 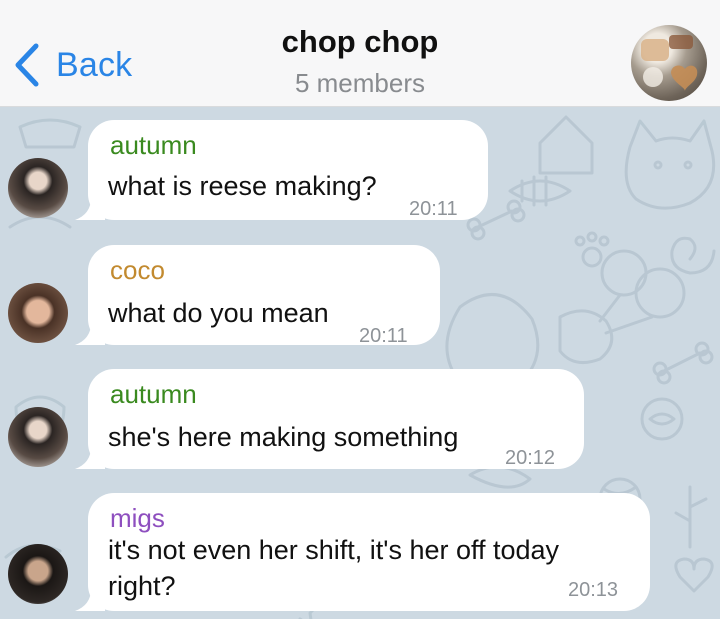 I want to click on chat-title: chop chop, so click(x=360, y=42).